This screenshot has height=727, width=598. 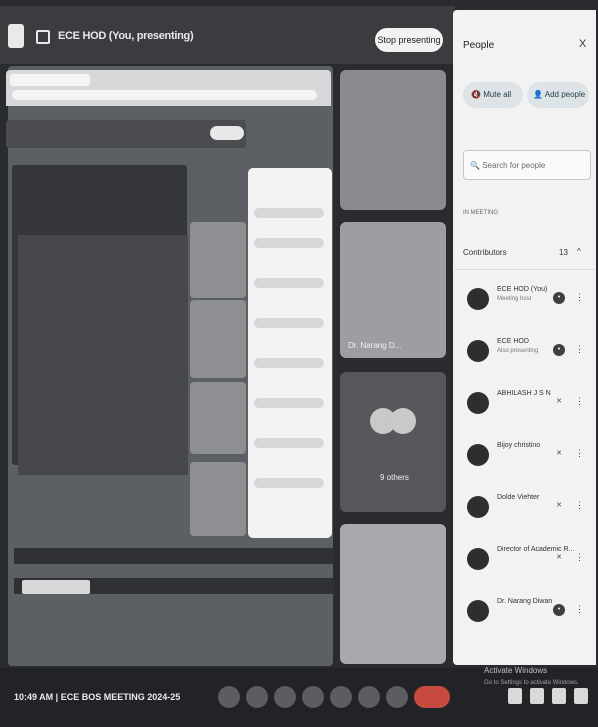 What do you see at coordinates (524, 406) in the screenshot?
I see `participant-row: ABHILASH J S N ✕ ⋮` at bounding box center [524, 406].